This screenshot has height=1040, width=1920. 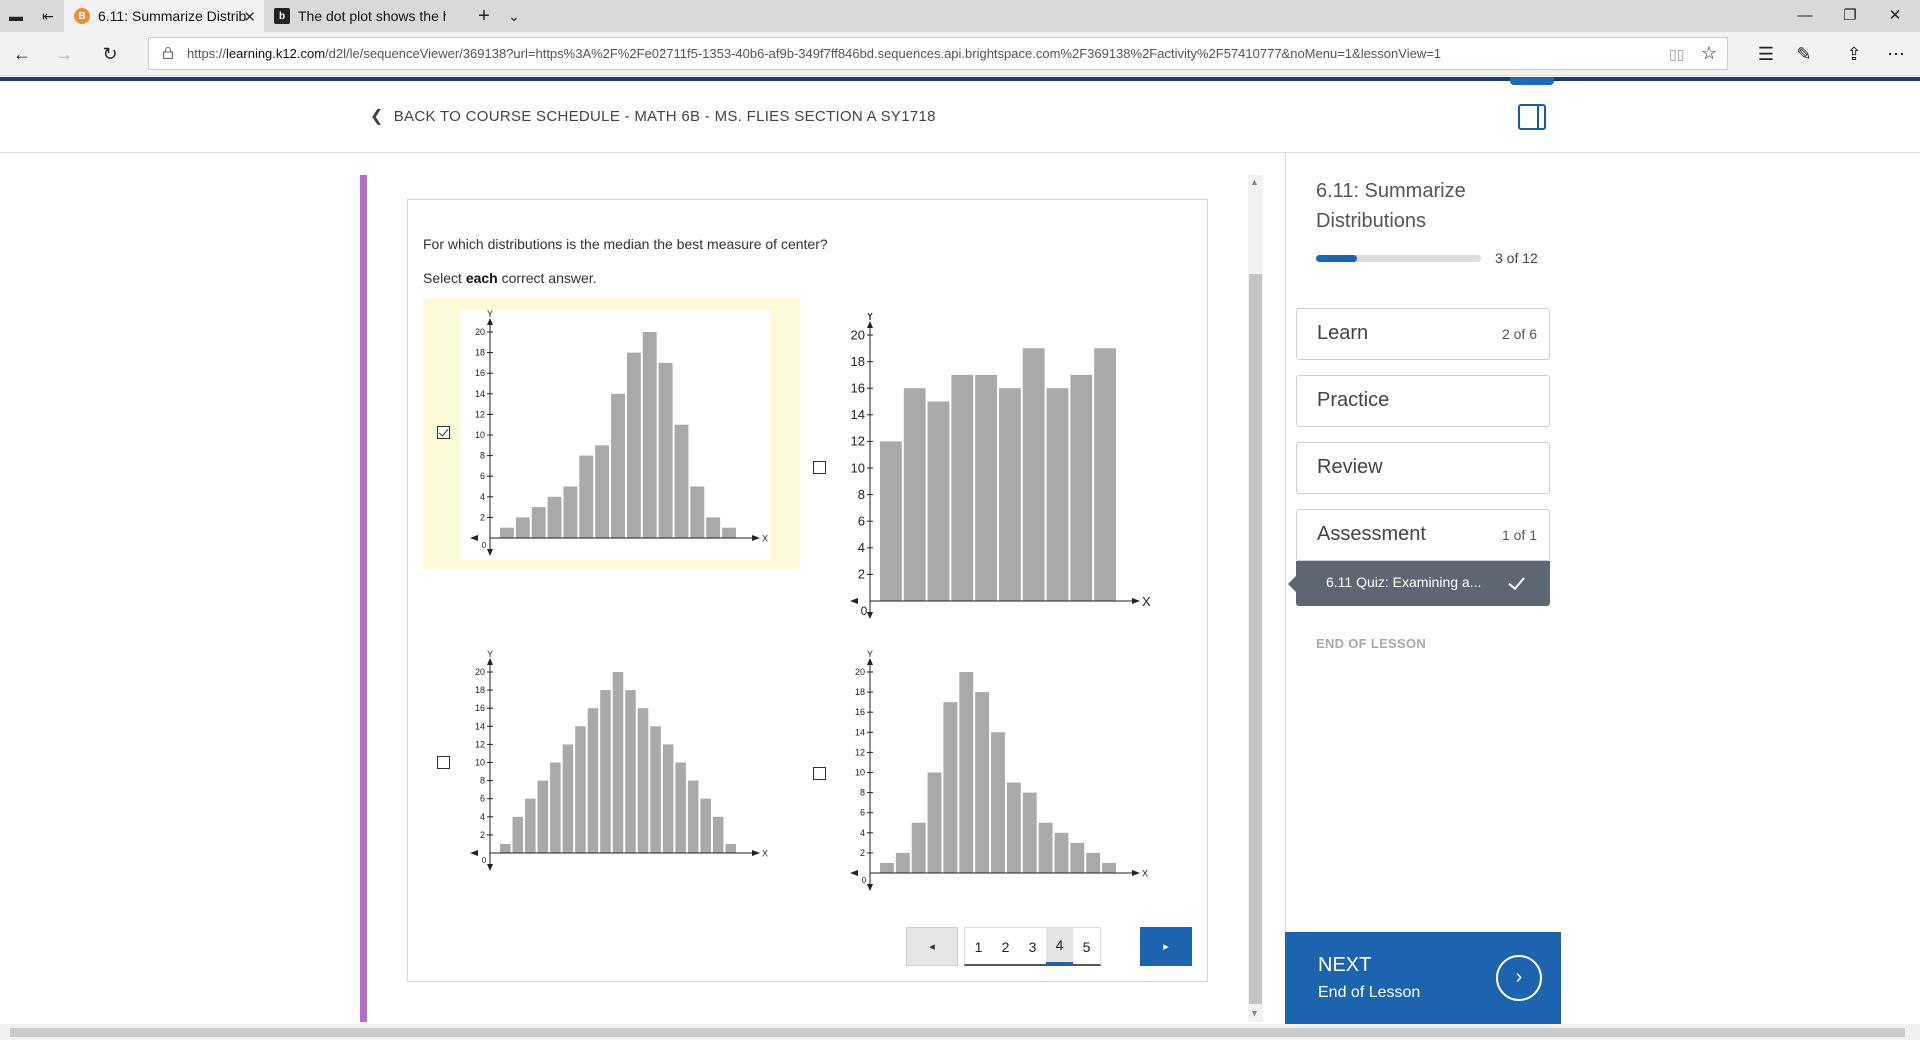 I want to click on sidebar-item-practice: Practice, so click(x=1423, y=401).